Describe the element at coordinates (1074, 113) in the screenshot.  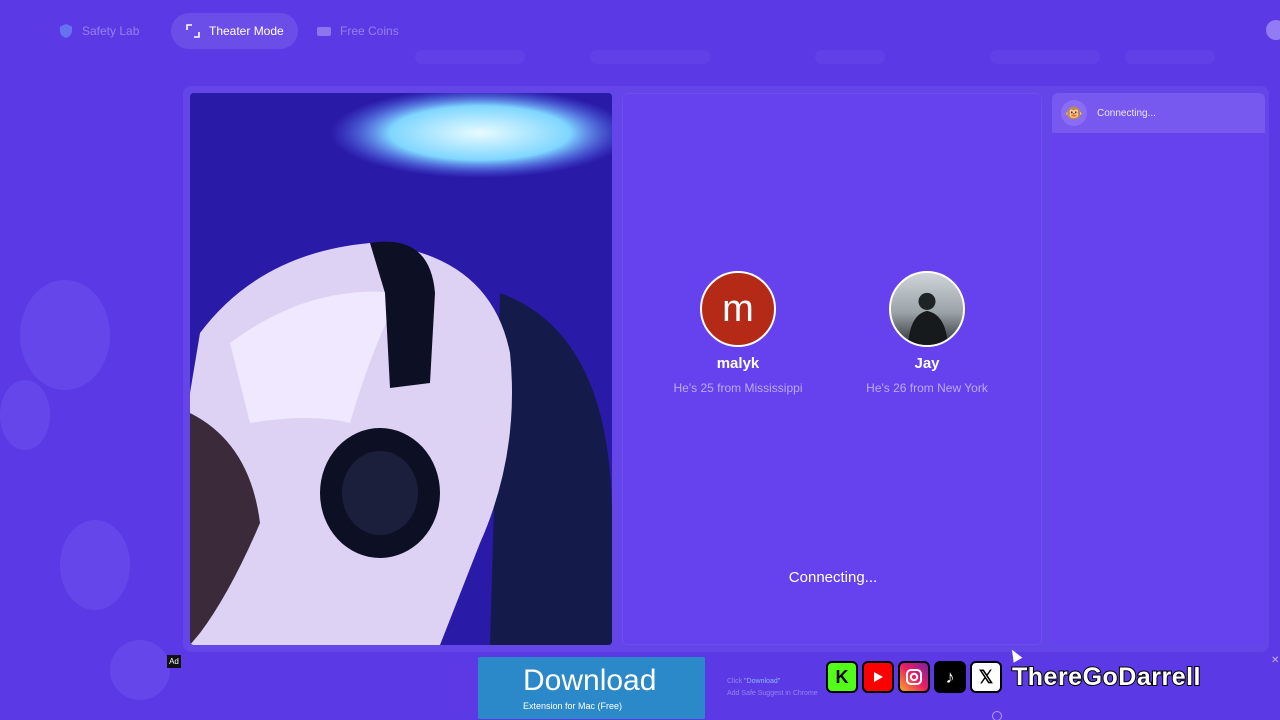
I see `monkey-icon: 🐵` at that location.